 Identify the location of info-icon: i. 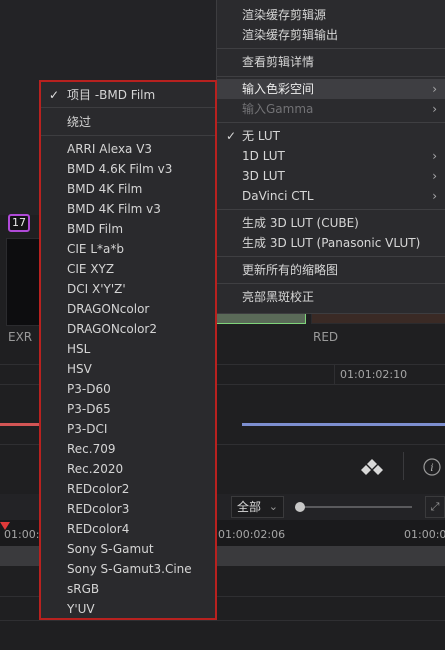
(432, 467).